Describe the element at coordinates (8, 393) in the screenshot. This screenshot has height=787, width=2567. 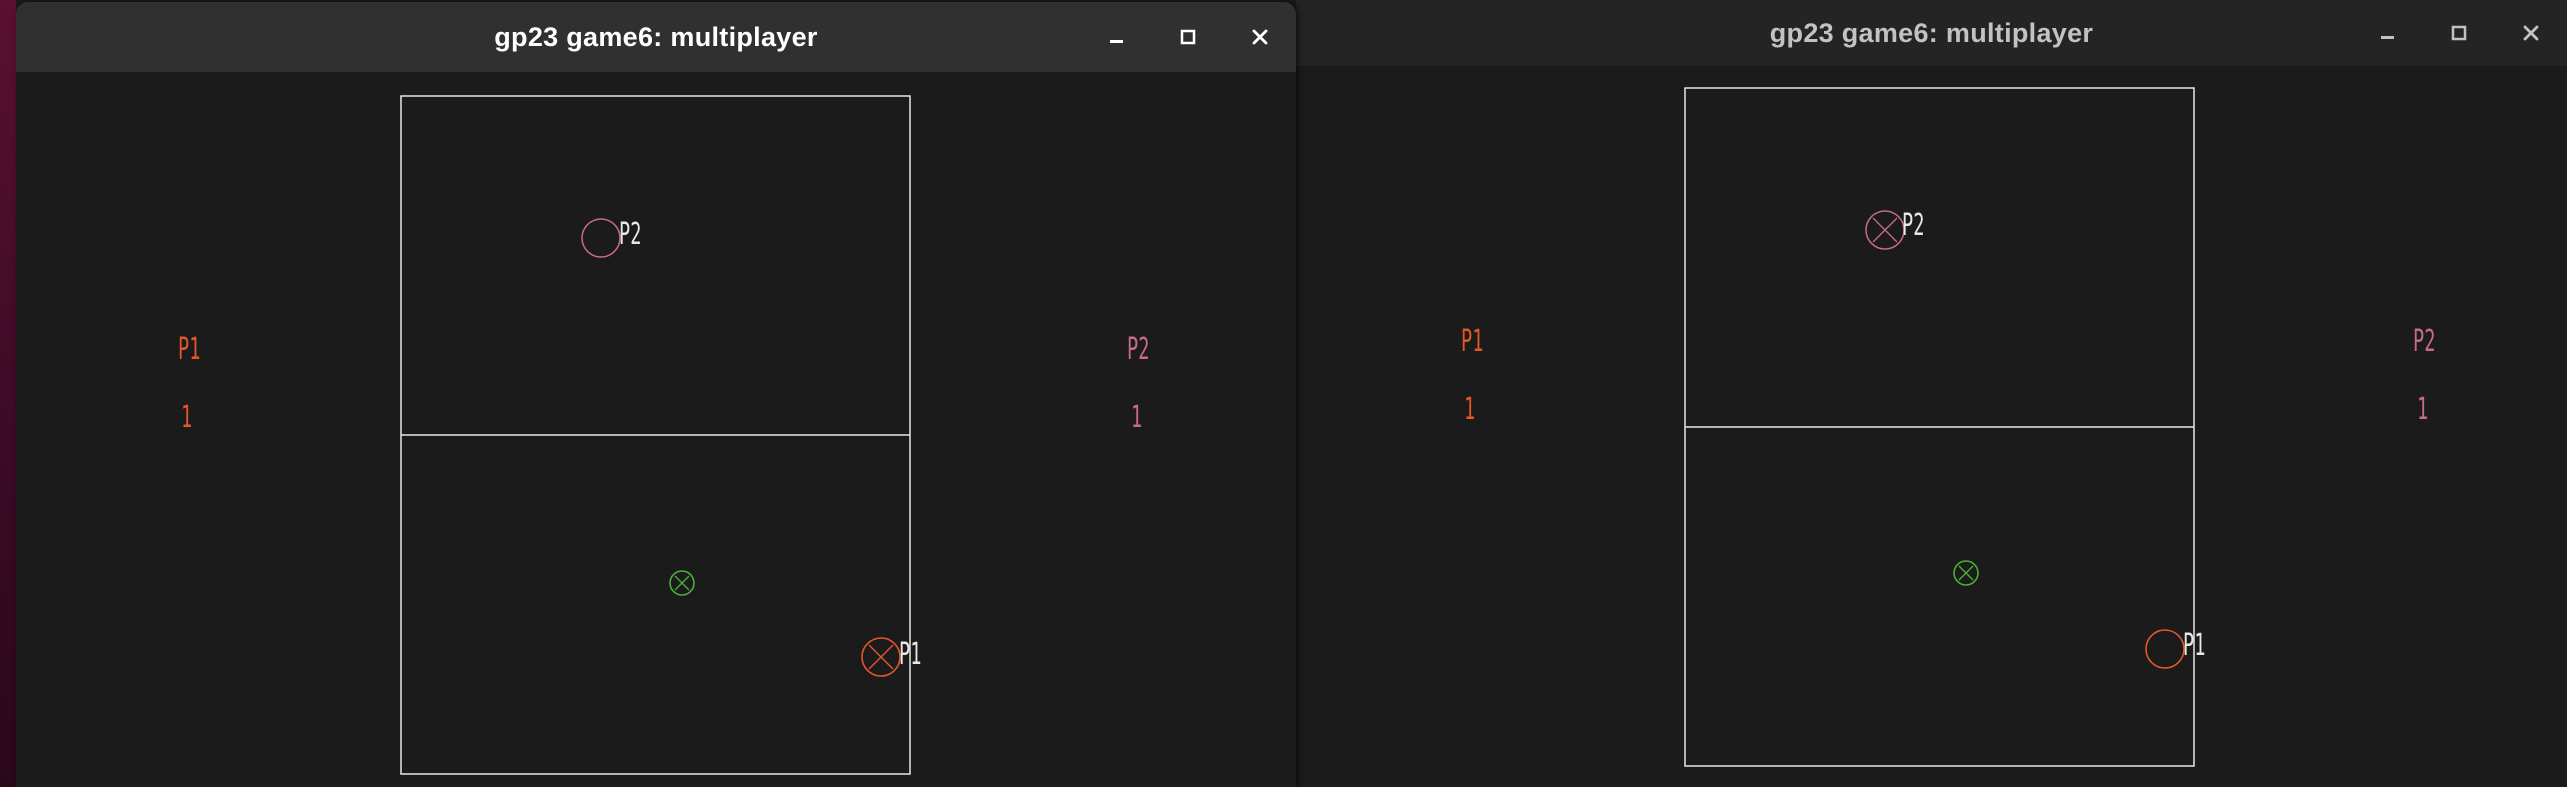
I see `desktop-background` at that location.